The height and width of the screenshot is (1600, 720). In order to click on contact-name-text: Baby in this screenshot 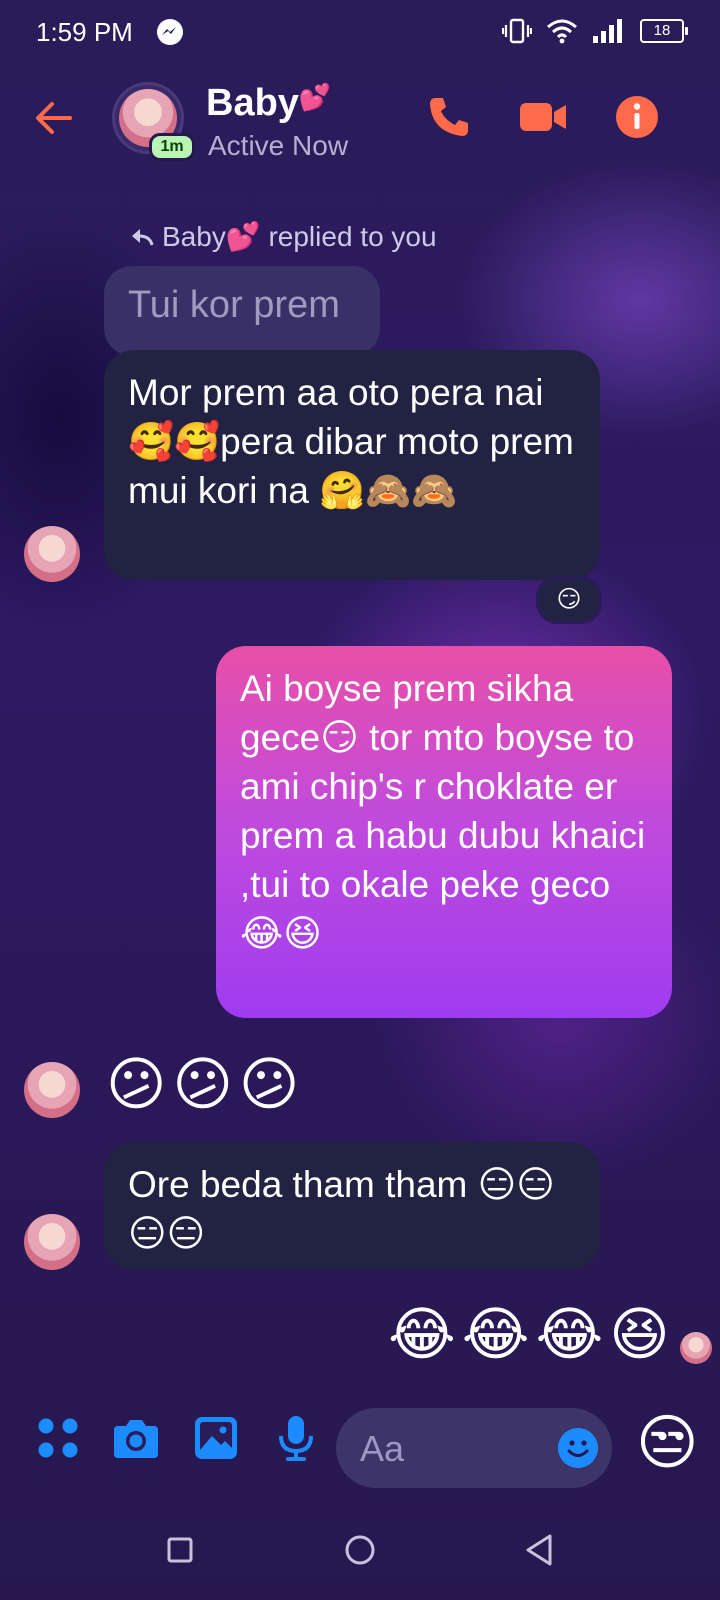, I will do `click(252, 103)`.